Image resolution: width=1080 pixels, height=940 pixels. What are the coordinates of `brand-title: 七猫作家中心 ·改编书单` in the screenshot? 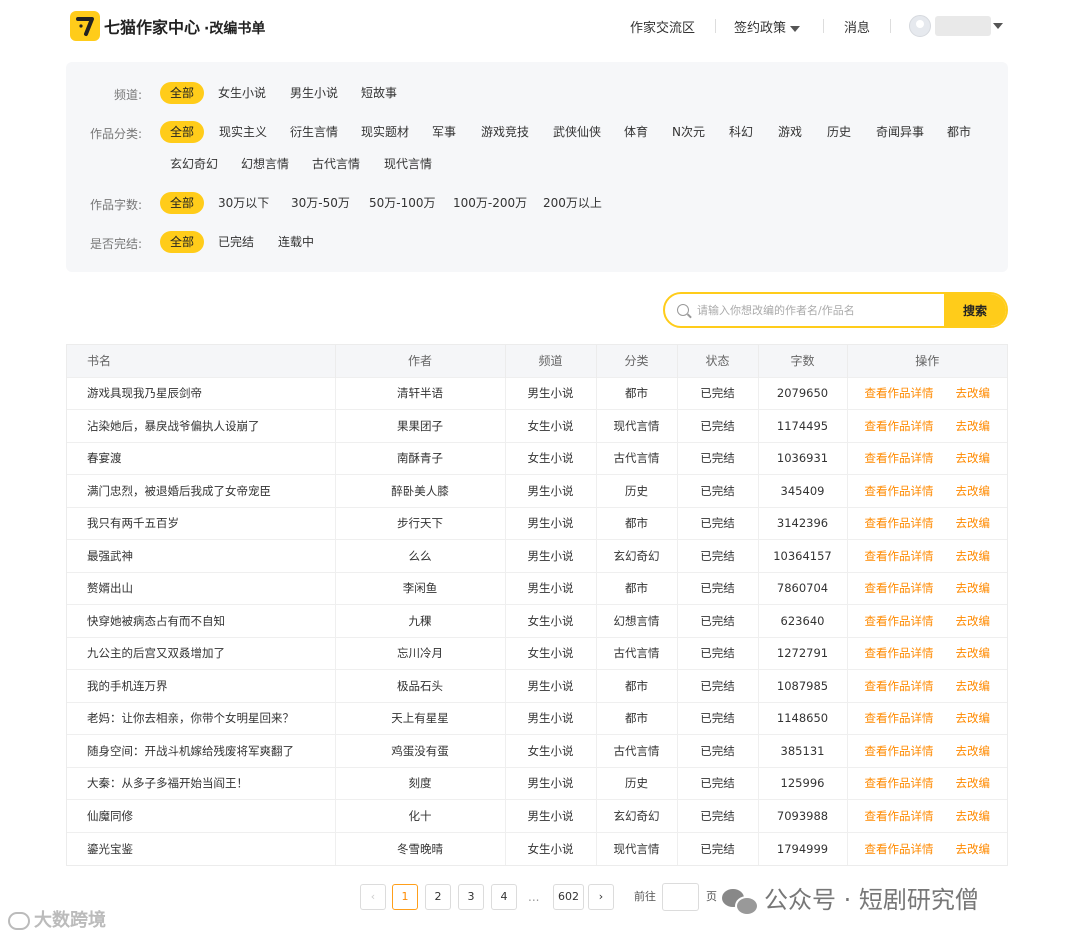 It's located at (184, 26).